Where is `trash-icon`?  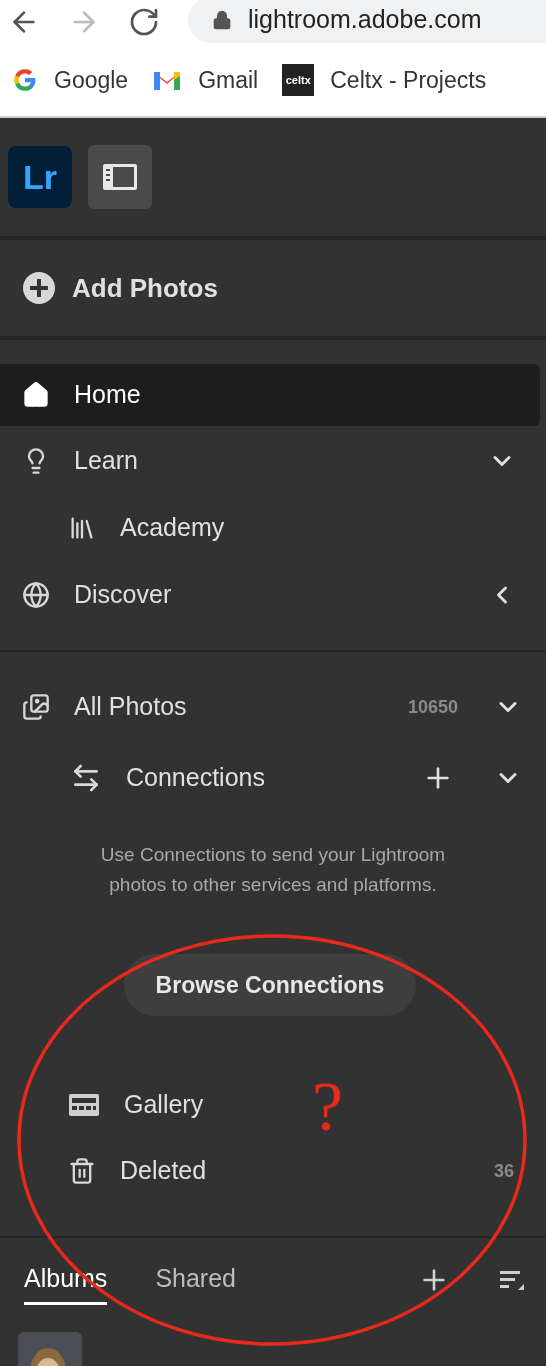
trash-icon is located at coordinates (82, 1171).